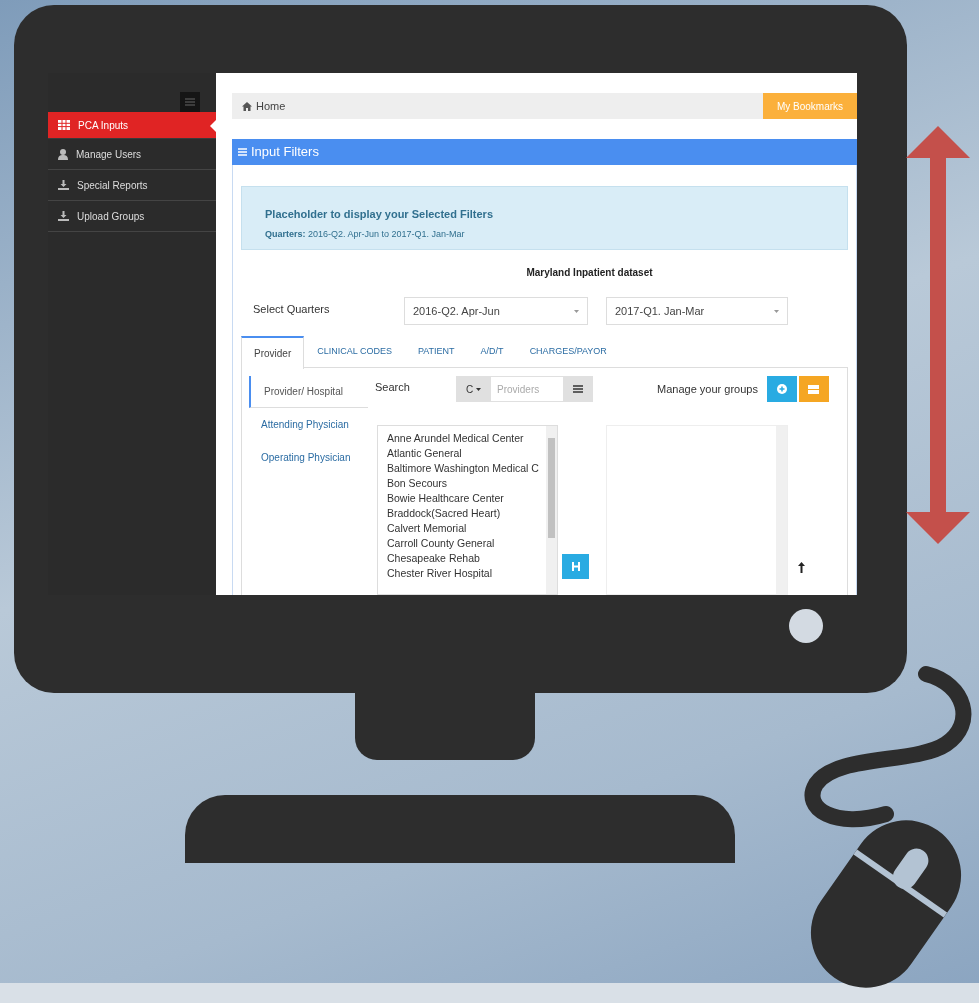  I want to click on skip-forward-icon, so click(575, 566).